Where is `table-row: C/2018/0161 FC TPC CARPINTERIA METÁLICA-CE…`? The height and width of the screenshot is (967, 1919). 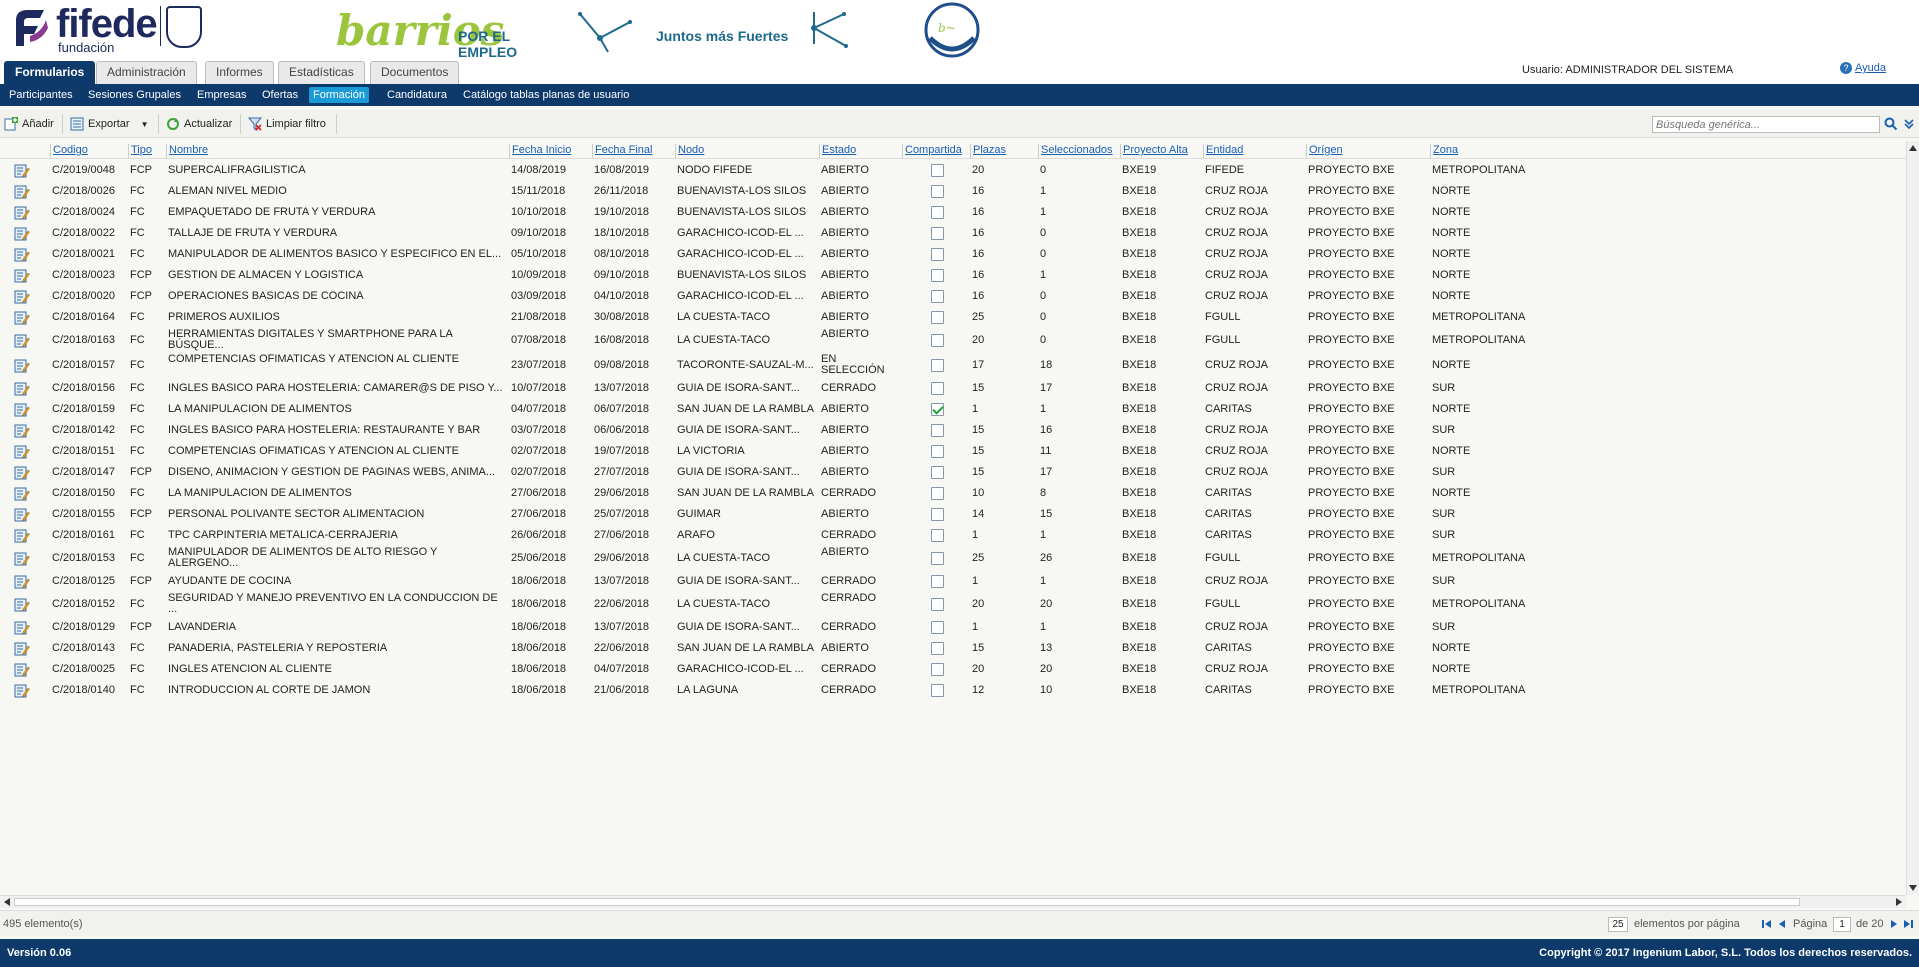 table-row: C/2018/0161 FC TPC CARPINTERIA METÁLICA-CE… is located at coordinates (953, 535).